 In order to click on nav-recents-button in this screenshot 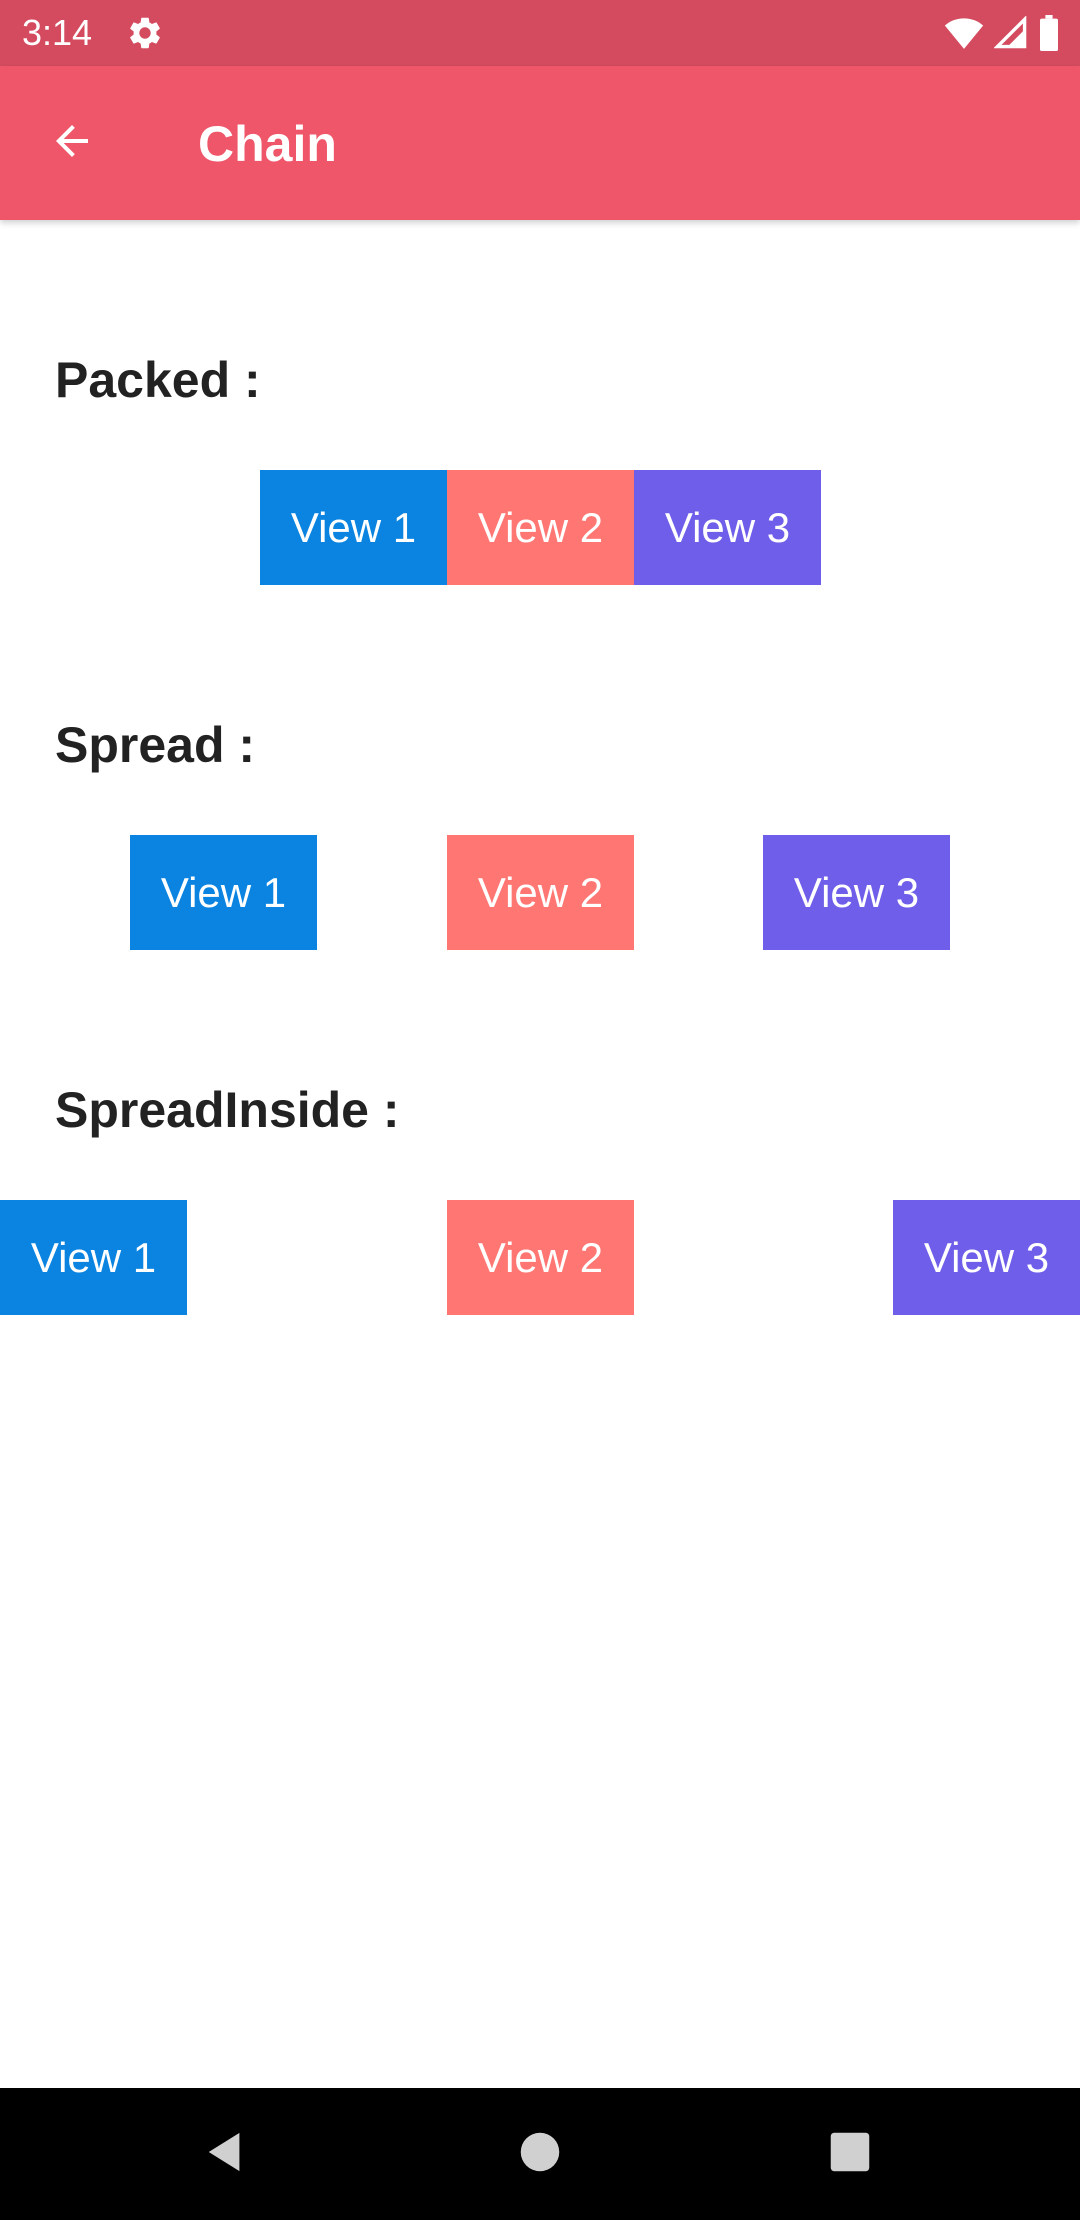, I will do `click(850, 2154)`.